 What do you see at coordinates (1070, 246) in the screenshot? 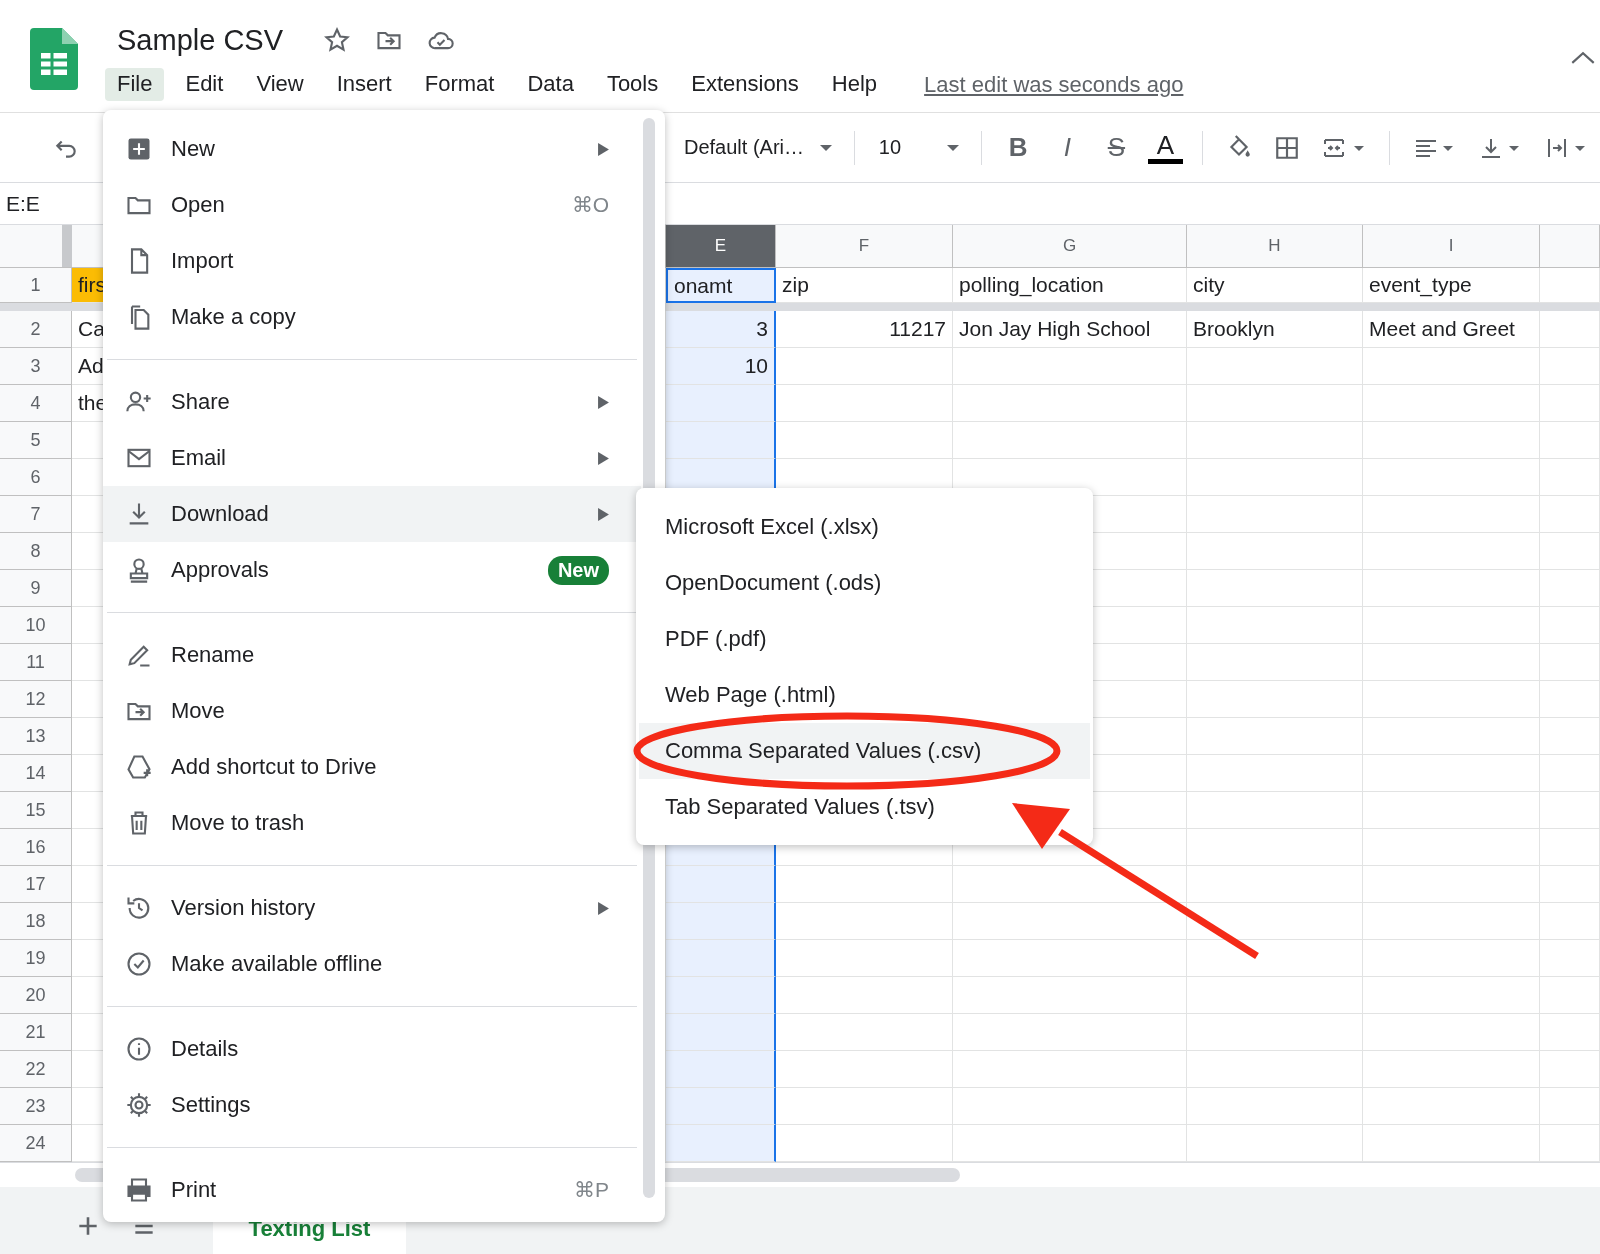
I see `column-header: G` at bounding box center [1070, 246].